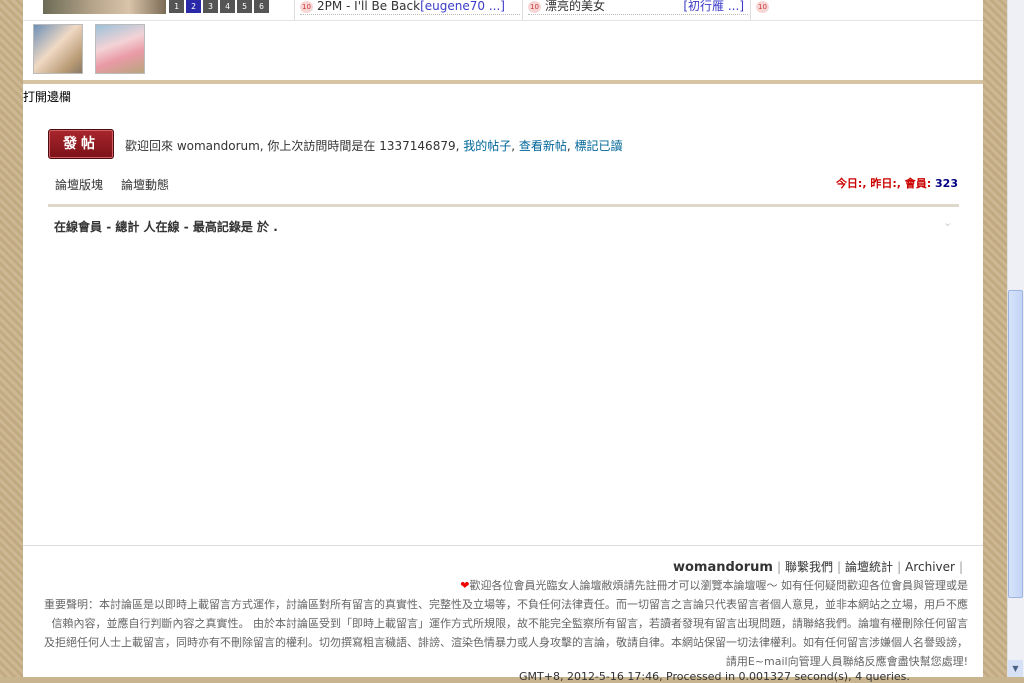 Image resolution: width=1024 pixels, height=683 pixels. What do you see at coordinates (713, 6) in the screenshot?
I see `hot-post-author: [初行雁 ...]` at bounding box center [713, 6].